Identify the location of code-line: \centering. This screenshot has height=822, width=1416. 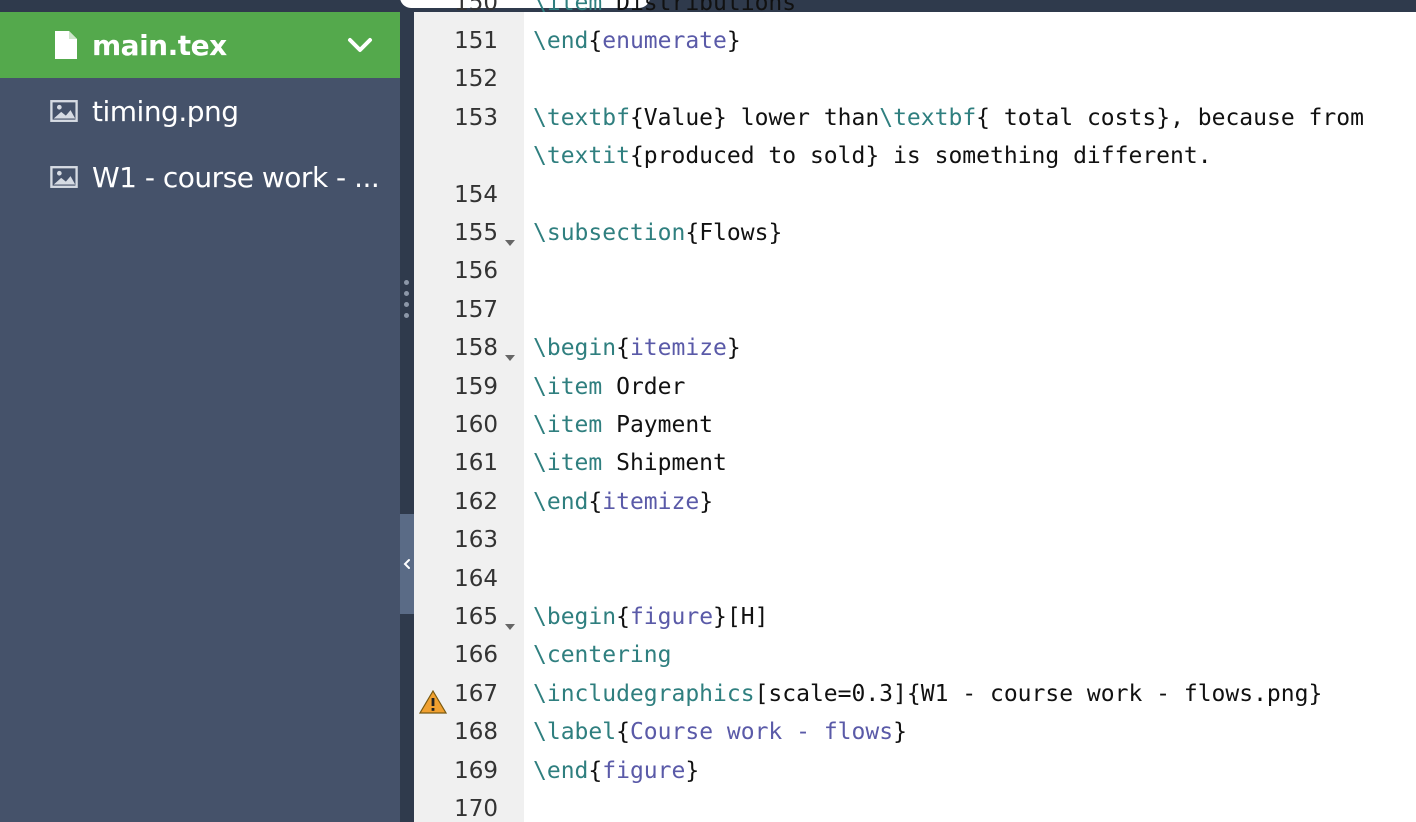
(602, 655).